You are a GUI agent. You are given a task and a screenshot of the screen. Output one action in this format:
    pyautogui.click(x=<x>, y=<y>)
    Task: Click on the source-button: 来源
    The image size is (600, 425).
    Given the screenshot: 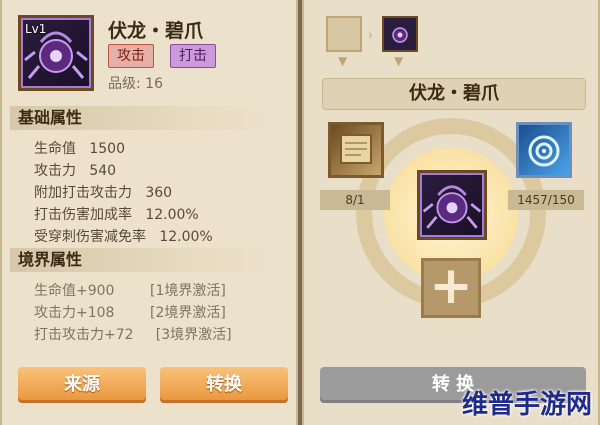 What is the action you would take?
    pyautogui.click(x=82, y=385)
    